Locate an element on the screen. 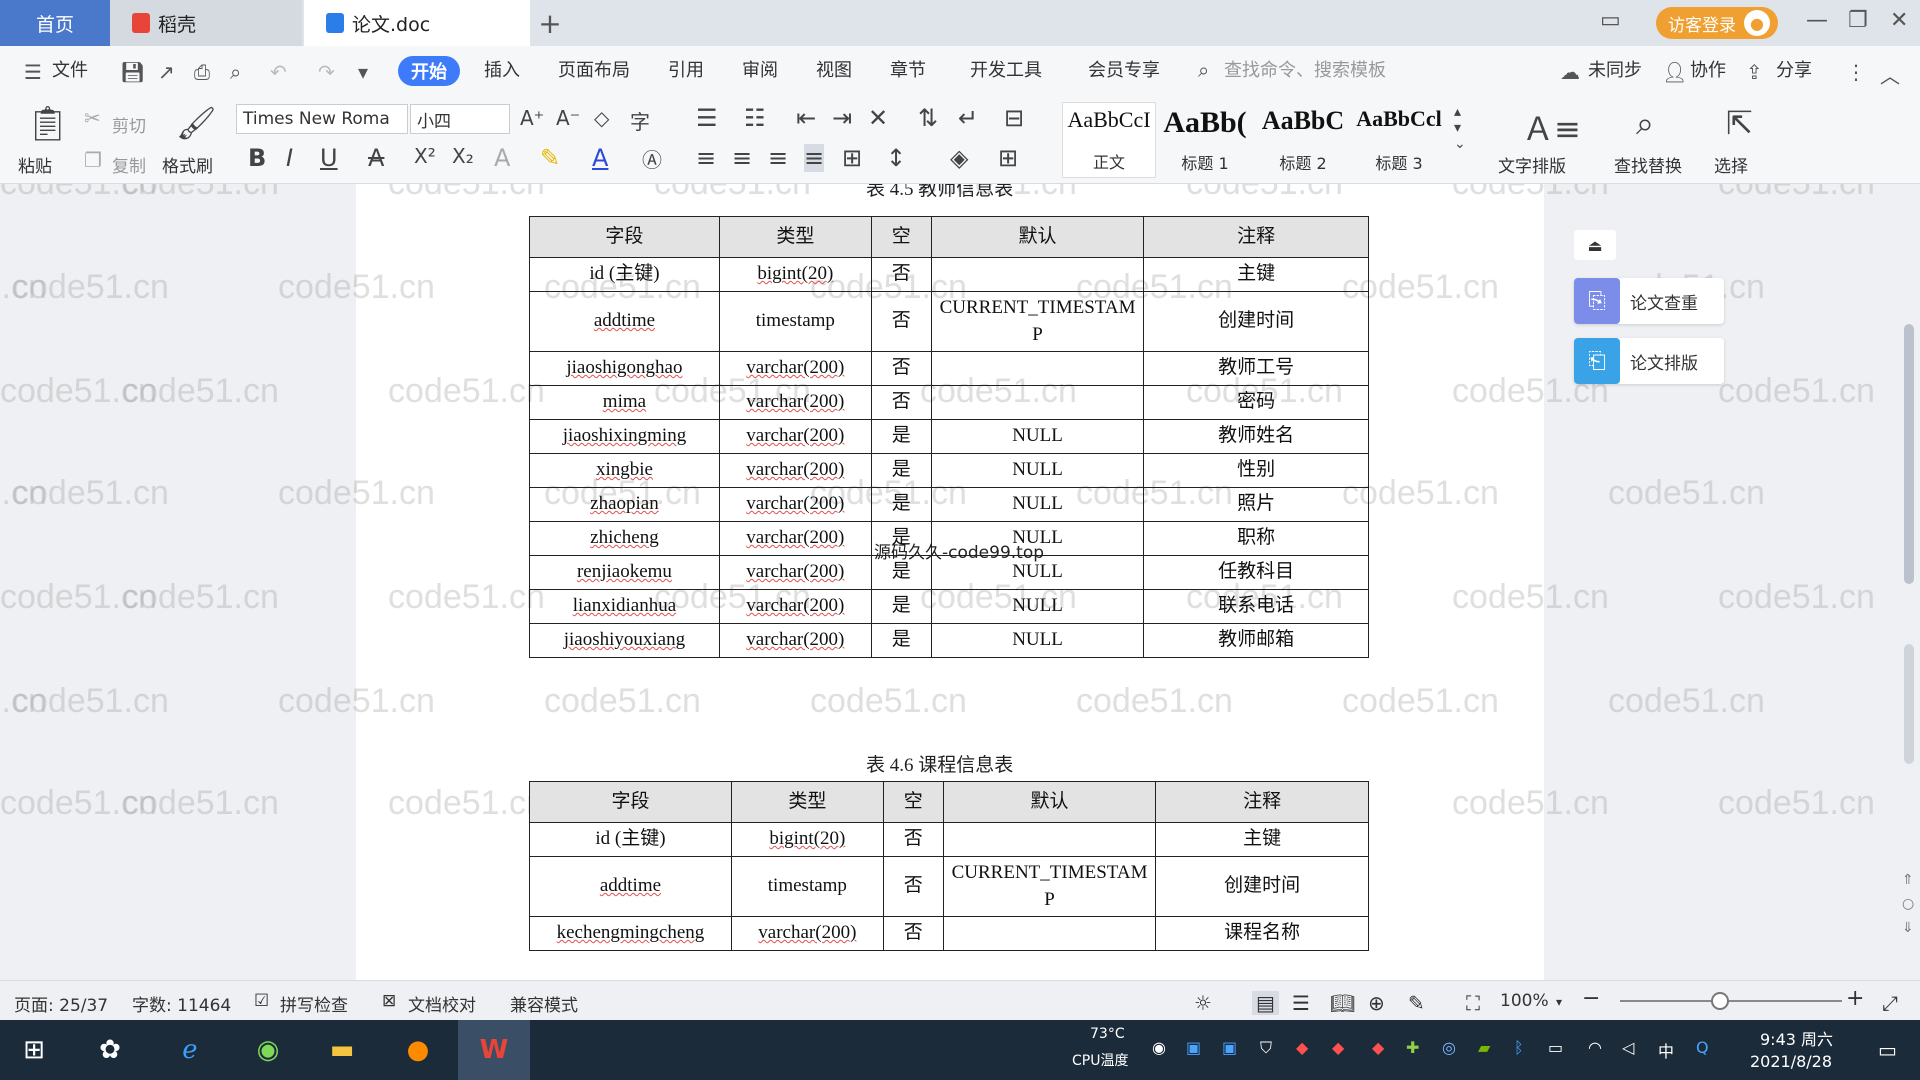 Image resolution: width=1920 pixels, height=1080 pixels. volume-icon: ◁ is located at coordinates (1628, 1047).